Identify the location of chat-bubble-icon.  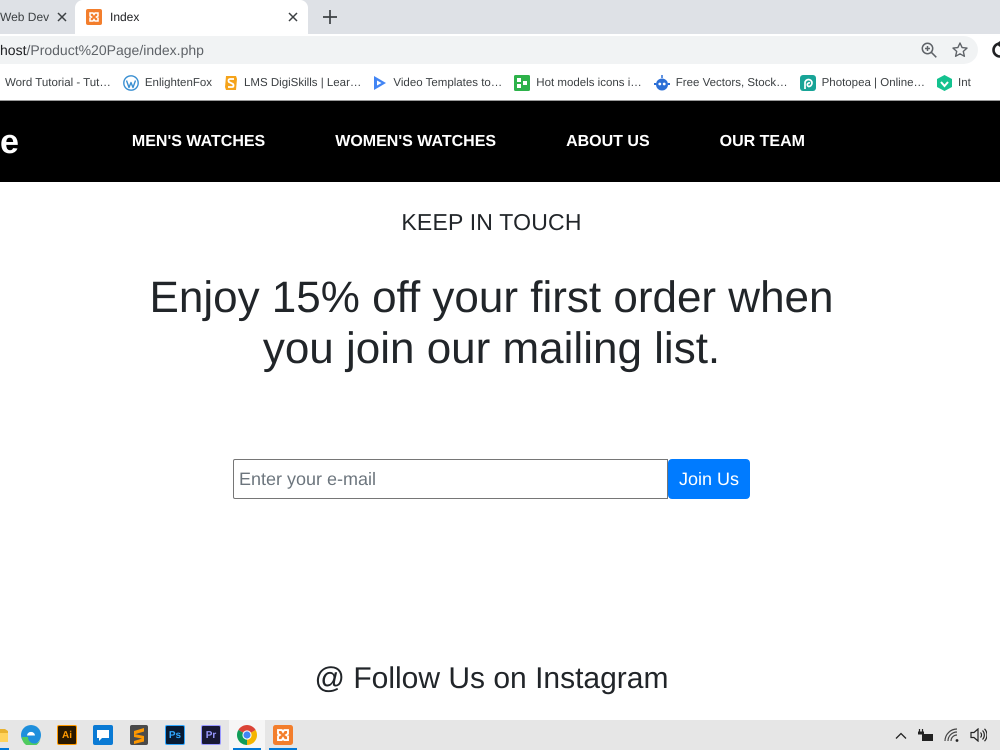
(103, 735).